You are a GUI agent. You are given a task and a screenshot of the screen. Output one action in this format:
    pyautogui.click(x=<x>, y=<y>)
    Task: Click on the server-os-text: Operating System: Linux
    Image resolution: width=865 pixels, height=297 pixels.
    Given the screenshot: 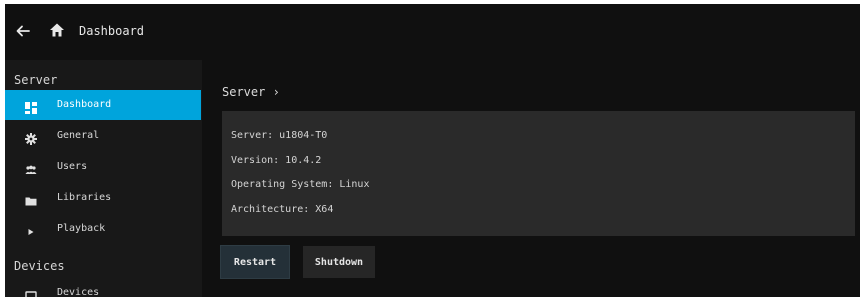 What is the action you would take?
    pyautogui.click(x=300, y=184)
    